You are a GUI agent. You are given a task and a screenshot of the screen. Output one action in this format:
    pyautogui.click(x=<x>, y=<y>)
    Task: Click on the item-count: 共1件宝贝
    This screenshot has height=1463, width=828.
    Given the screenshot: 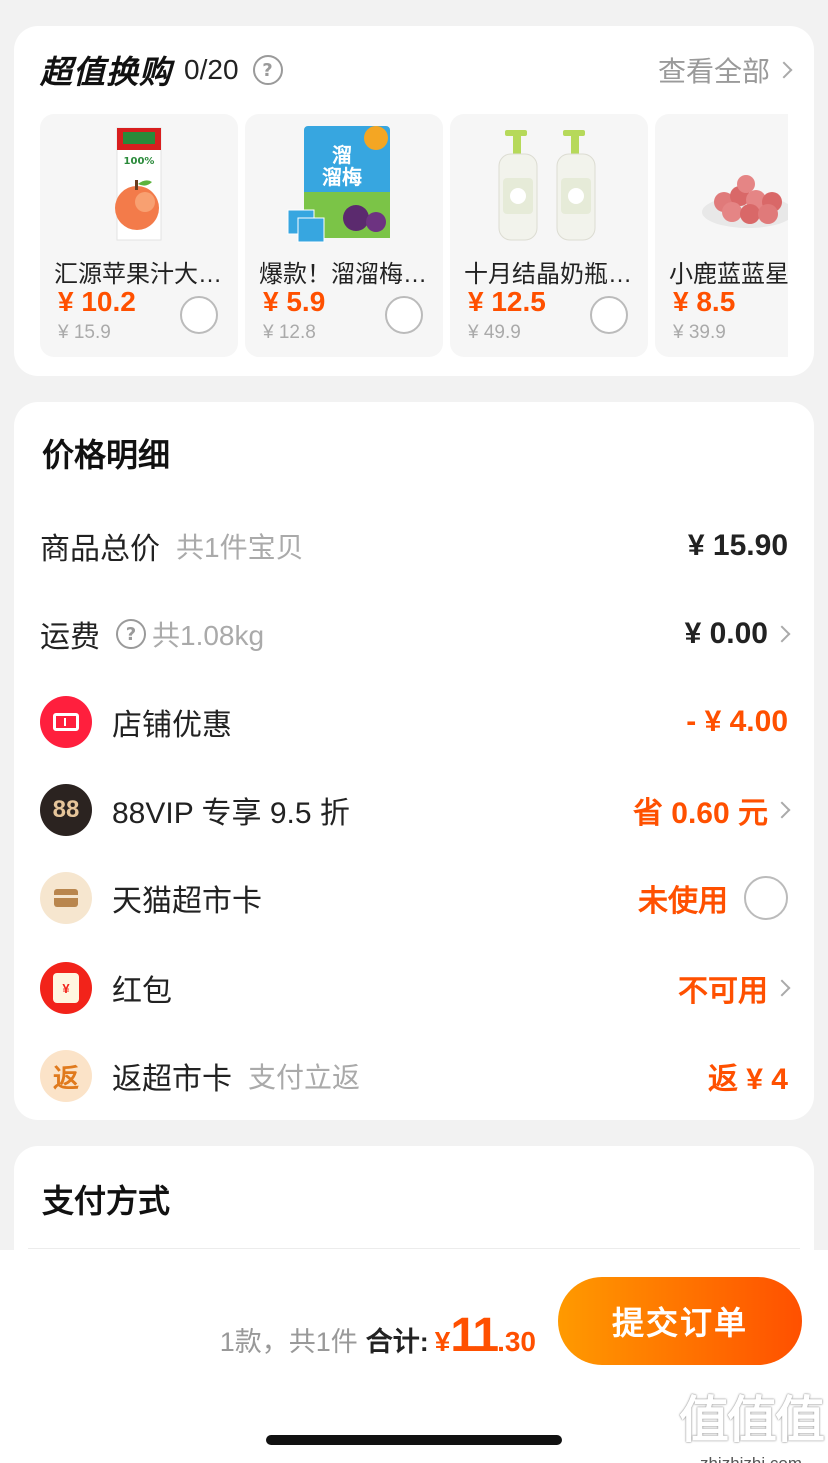 What is the action you would take?
    pyautogui.click(x=240, y=547)
    